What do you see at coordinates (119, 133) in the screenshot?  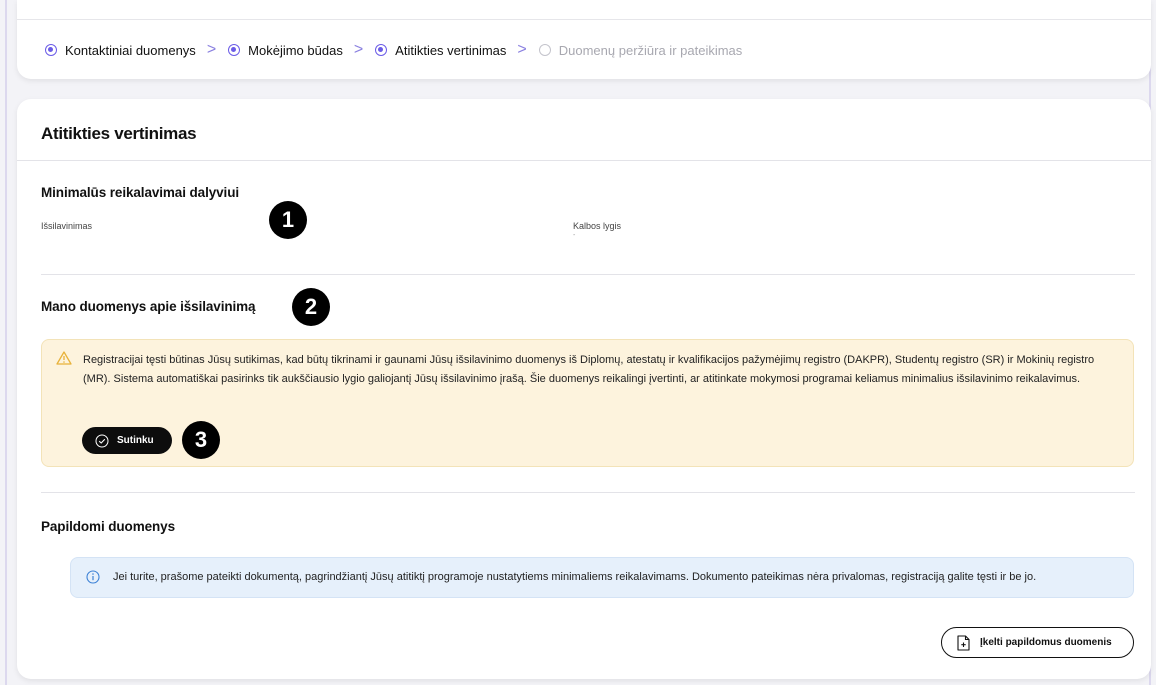 I see `page-title: Atitikties vertinimas` at bounding box center [119, 133].